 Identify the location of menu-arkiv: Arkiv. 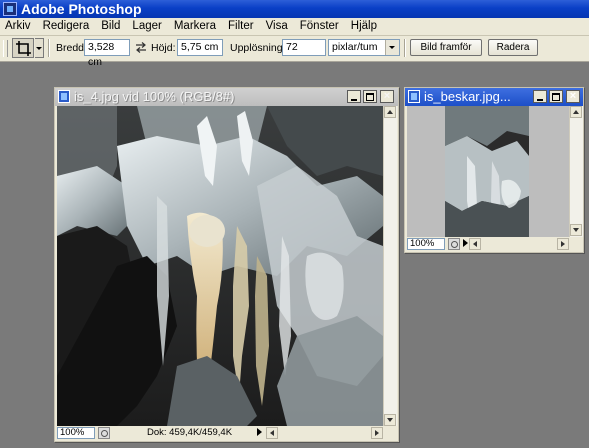
(18, 26).